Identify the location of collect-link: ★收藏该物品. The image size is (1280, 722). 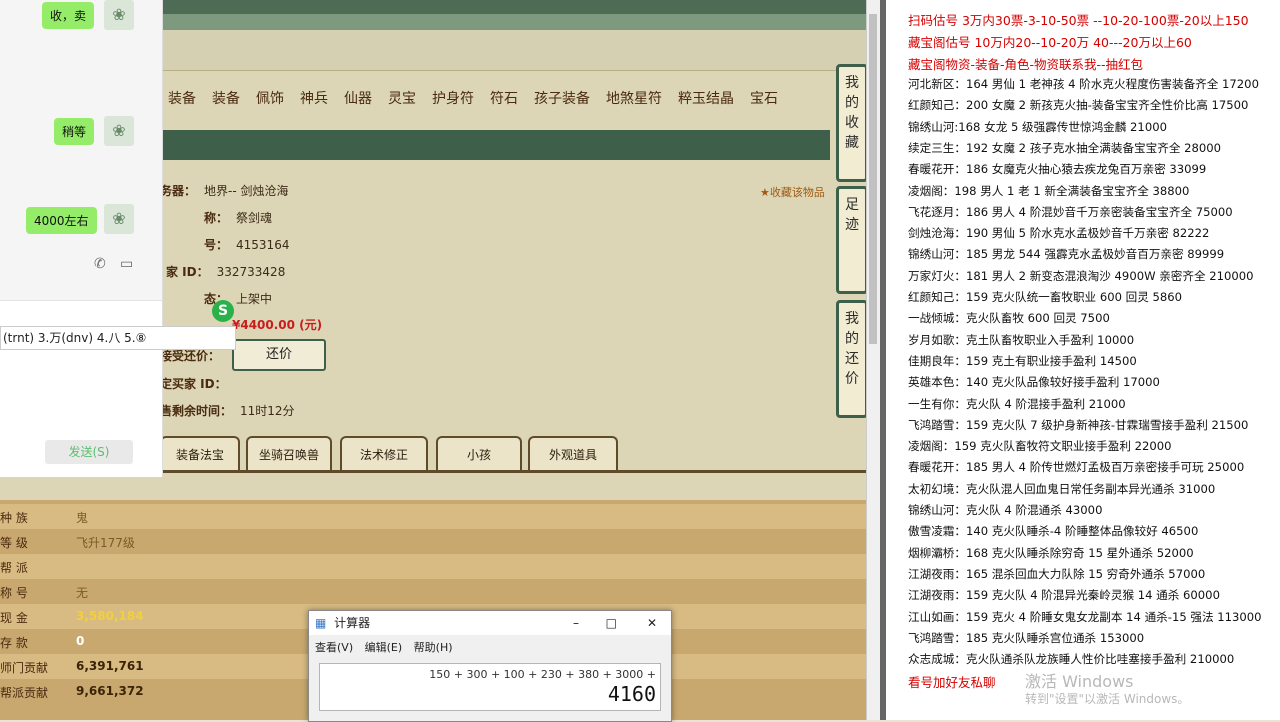
(792, 192).